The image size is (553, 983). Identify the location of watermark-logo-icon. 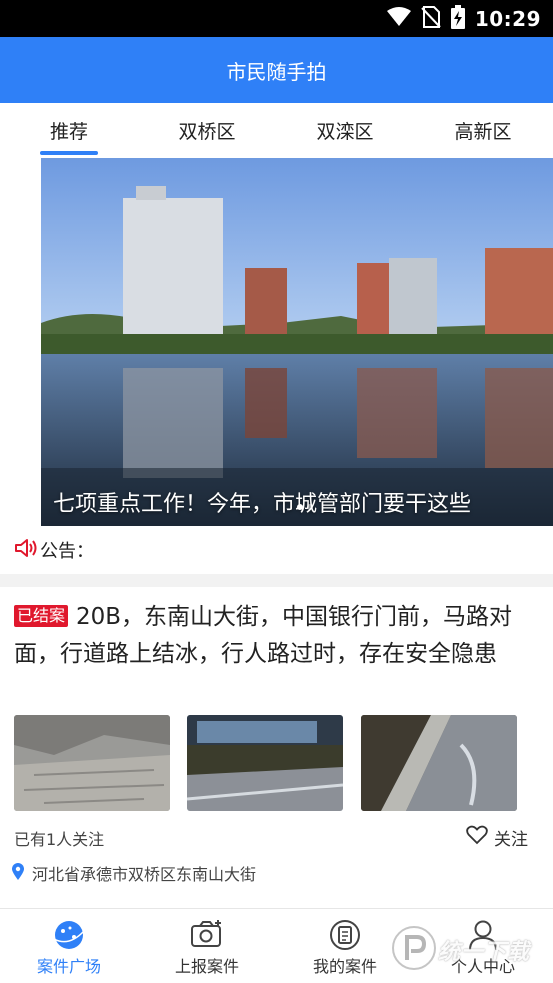
(414, 948).